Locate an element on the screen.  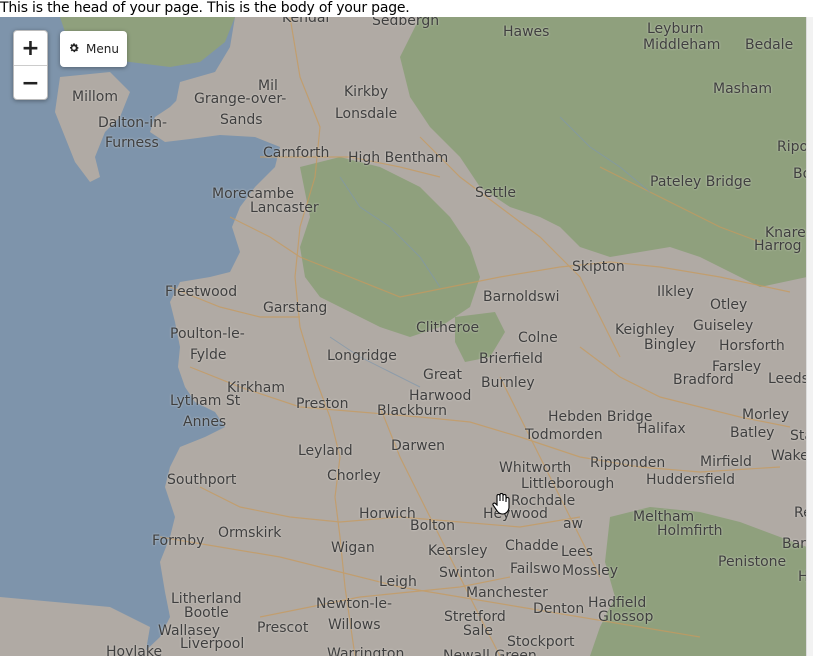
place-label: Sale is located at coordinates (478, 631).